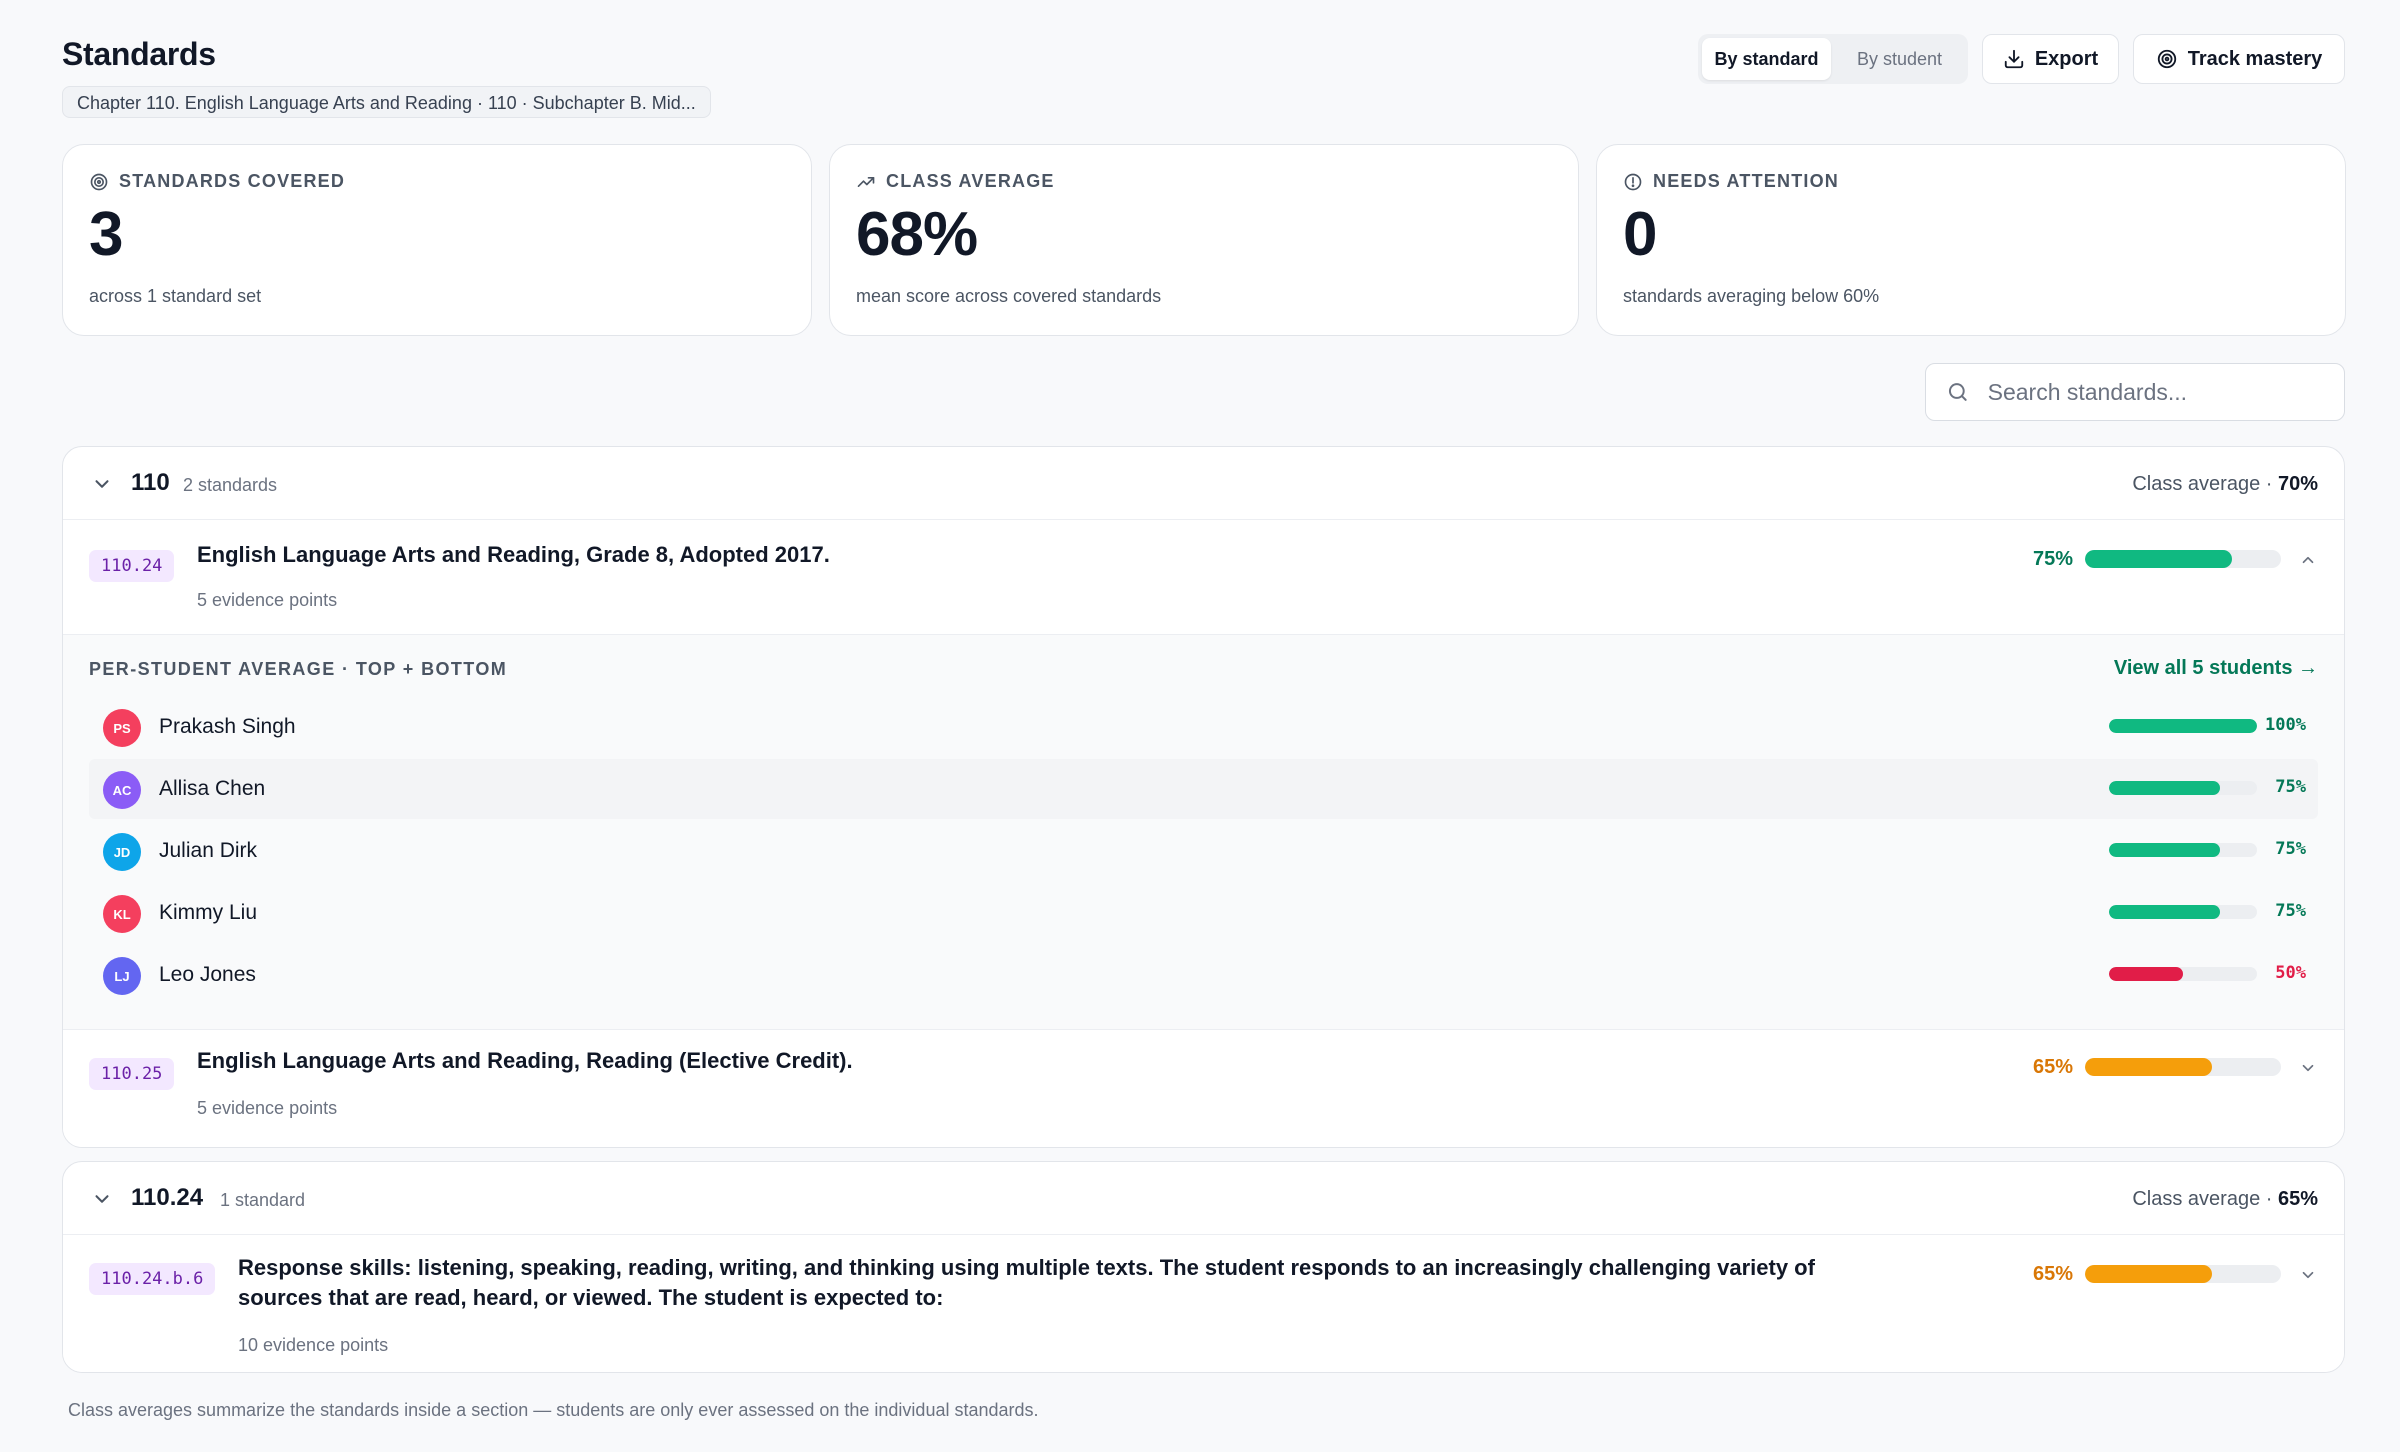  What do you see at coordinates (207, 974) in the screenshot?
I see `student-name: Leo Jones` at bounding box center [207, 974].